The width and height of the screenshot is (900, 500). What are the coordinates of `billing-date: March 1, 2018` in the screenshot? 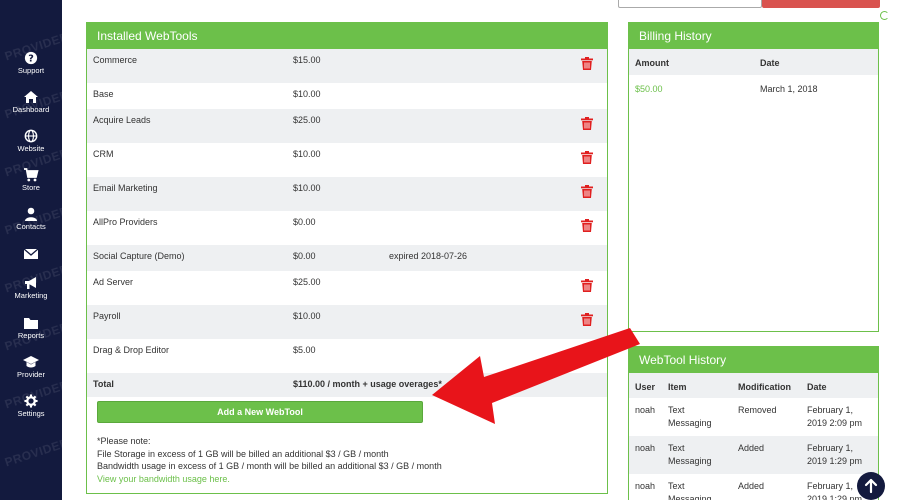 It's located at (789, 89).